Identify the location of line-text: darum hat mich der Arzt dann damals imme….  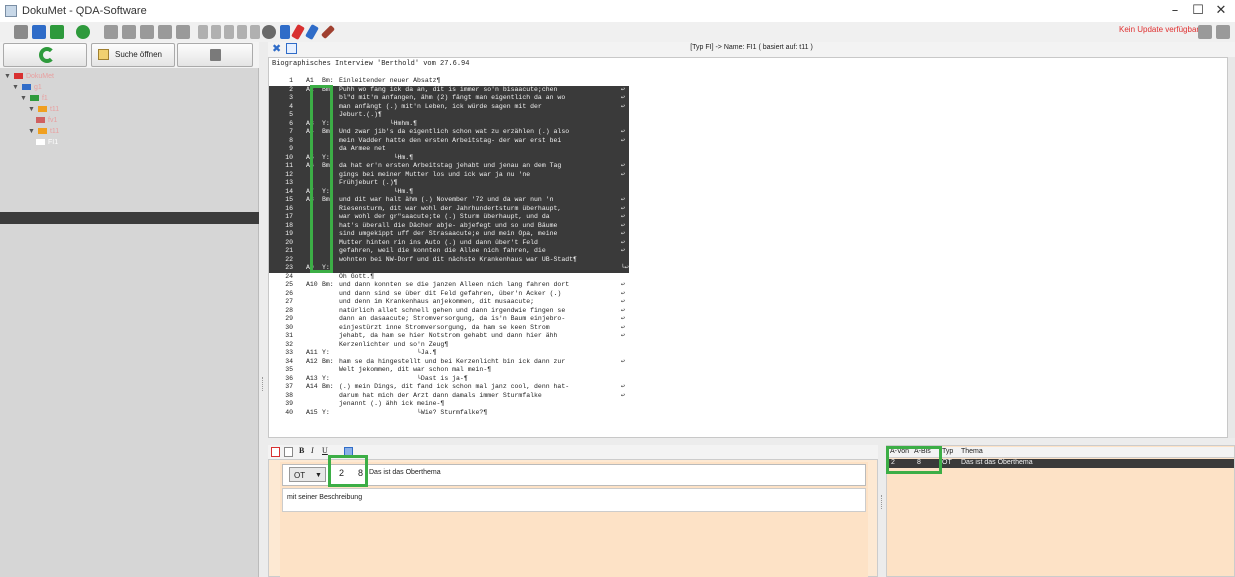
(440, 395).